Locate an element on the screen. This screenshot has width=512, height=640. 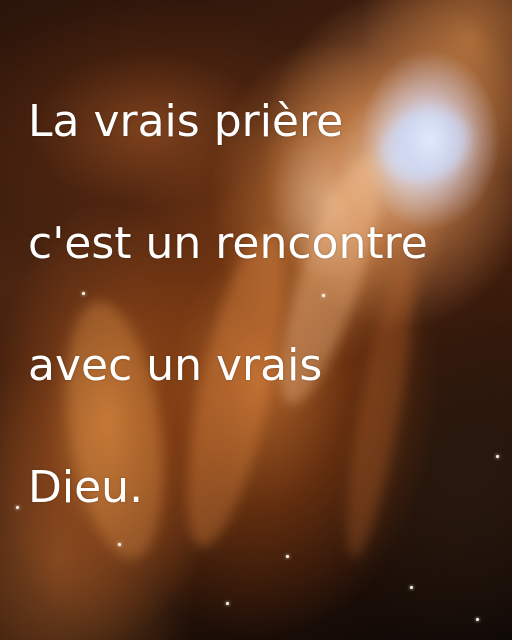
quote-line: Dieu. is located at coordinates (86, 487).